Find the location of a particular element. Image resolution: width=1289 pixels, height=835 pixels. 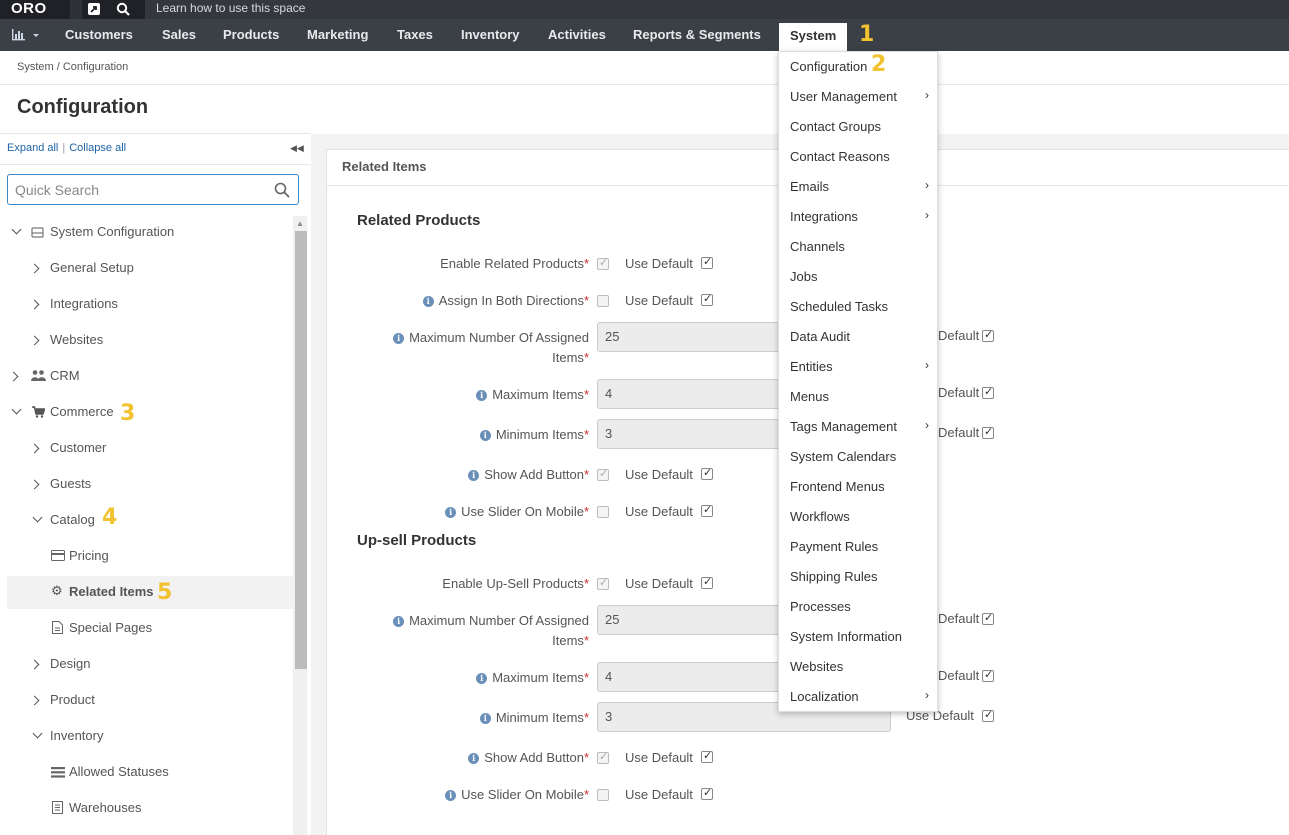

tree-item-catalog: Catalog is located at coordinates (72, 520).